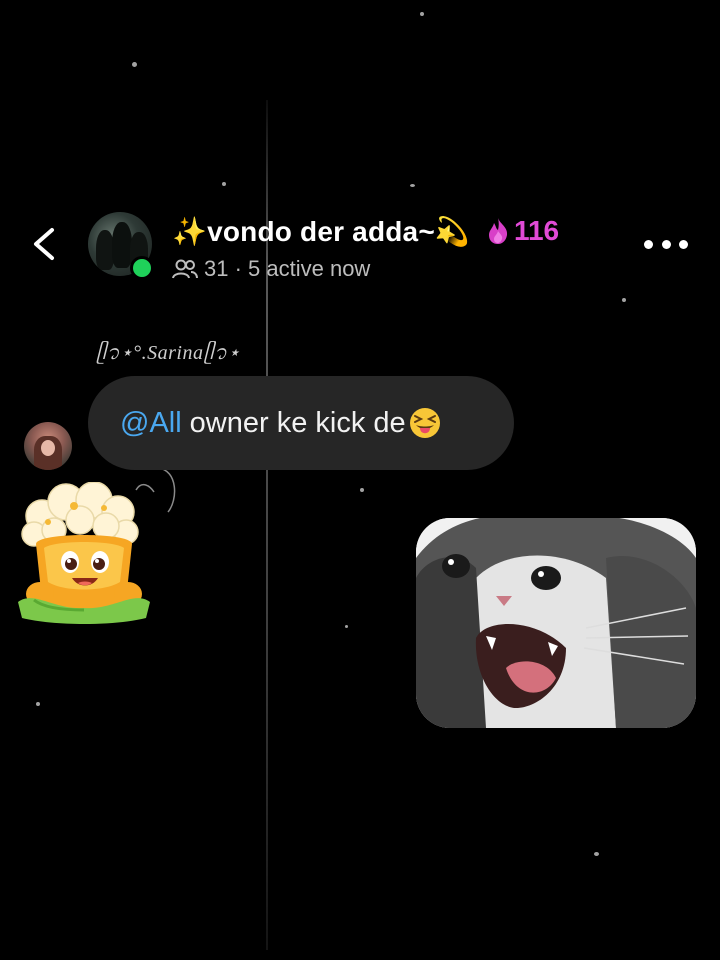  I want to click on popcorn-sticker, so click(84, 555).